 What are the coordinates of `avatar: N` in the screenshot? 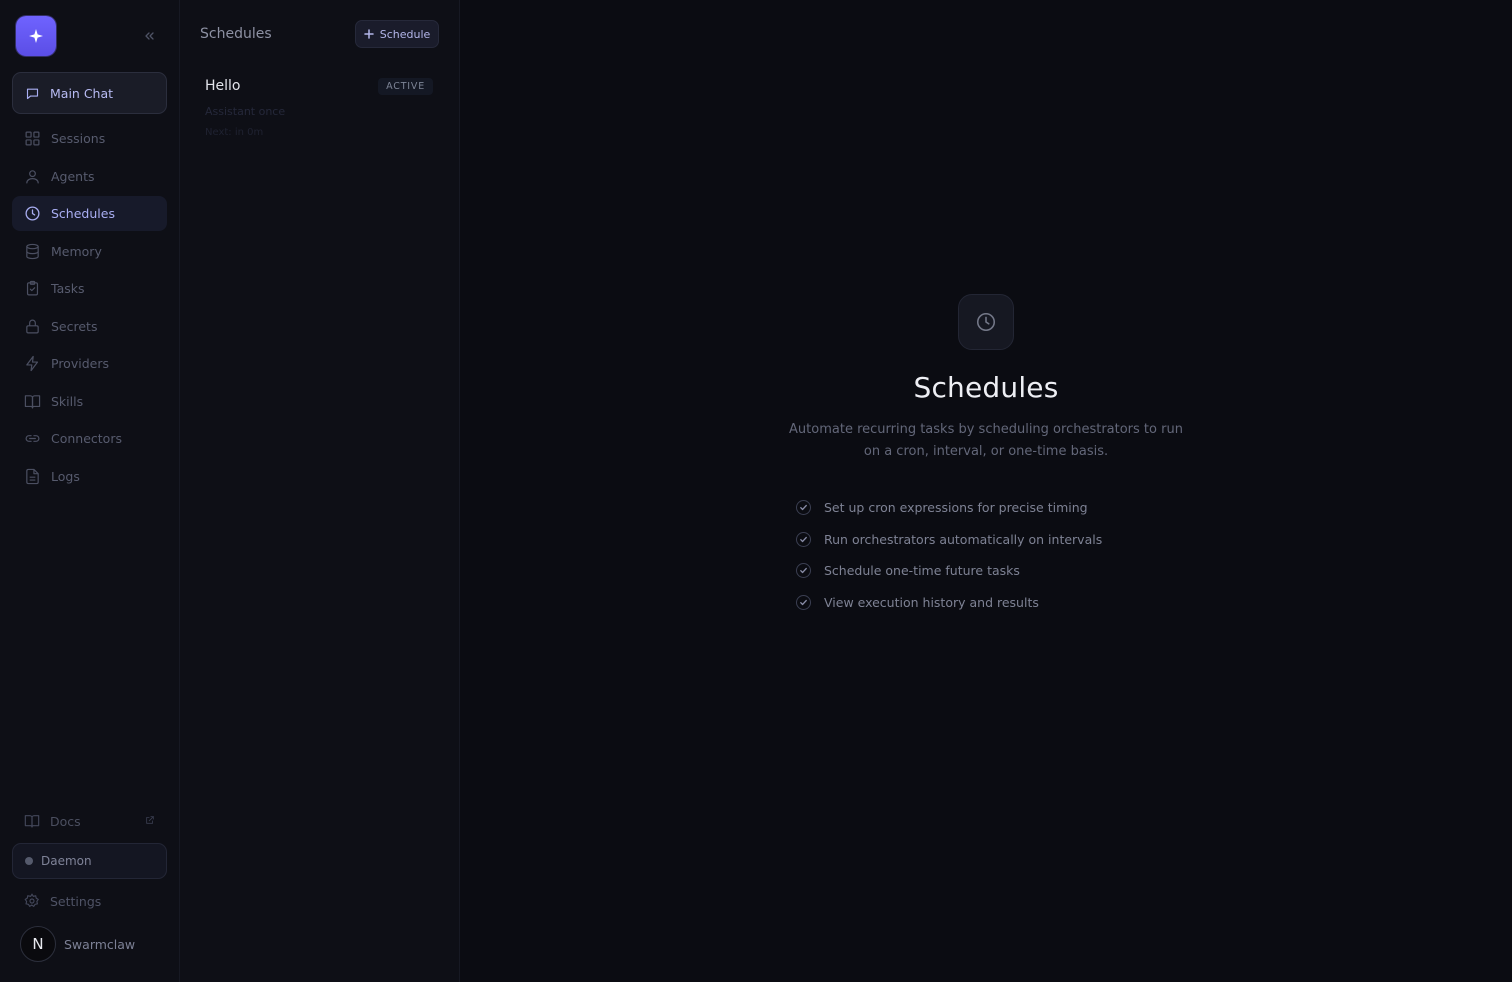 It's located at (38, 944).